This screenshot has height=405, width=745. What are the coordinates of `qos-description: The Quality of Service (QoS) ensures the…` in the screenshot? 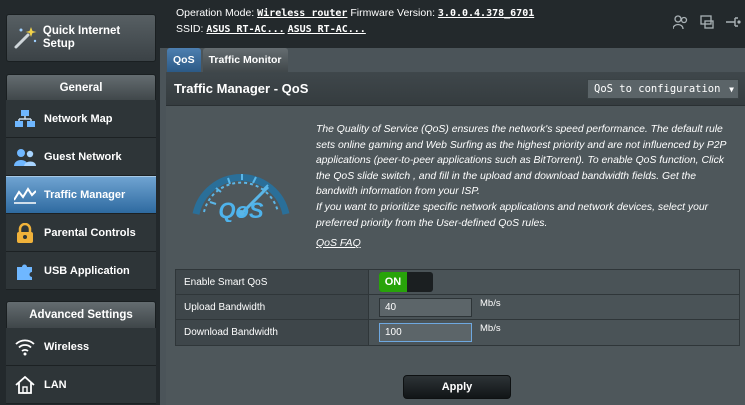 It's located at (523, 176).